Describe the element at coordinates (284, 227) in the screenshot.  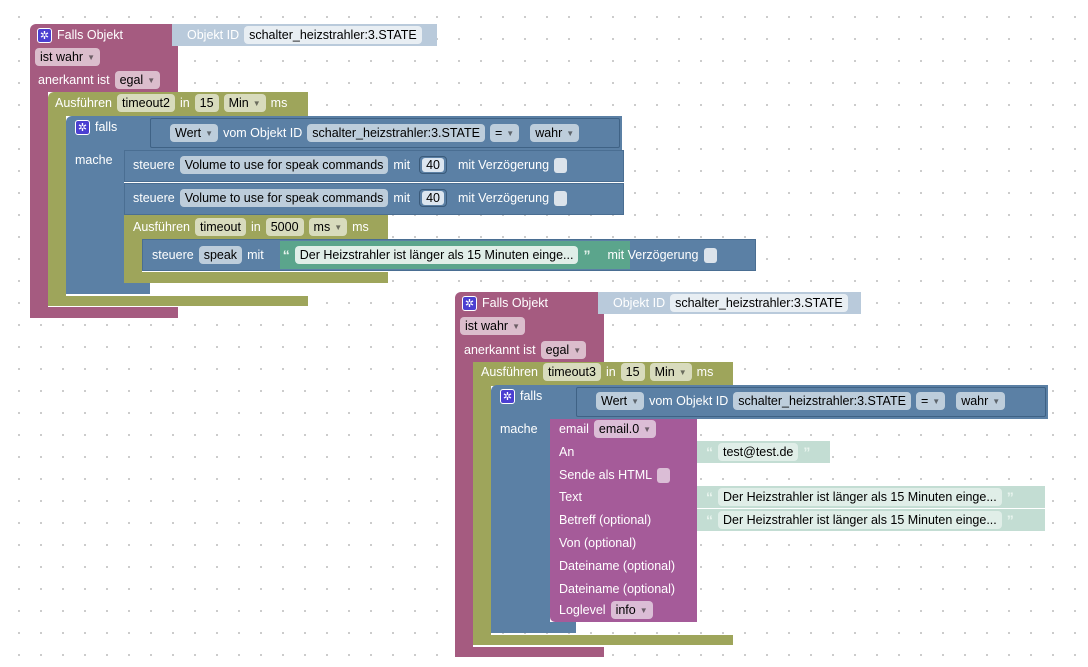
I see `timer-value-field: 5000` at that location.